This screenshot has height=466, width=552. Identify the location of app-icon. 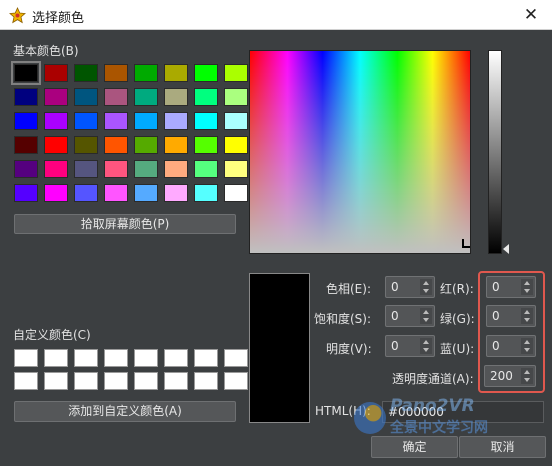
(17, 15).